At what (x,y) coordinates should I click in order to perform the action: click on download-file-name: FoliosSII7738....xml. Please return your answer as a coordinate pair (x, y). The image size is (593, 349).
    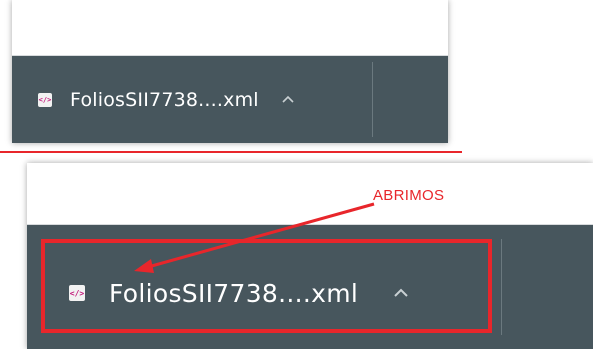
    Looking at the image, I should click on (164, 100).